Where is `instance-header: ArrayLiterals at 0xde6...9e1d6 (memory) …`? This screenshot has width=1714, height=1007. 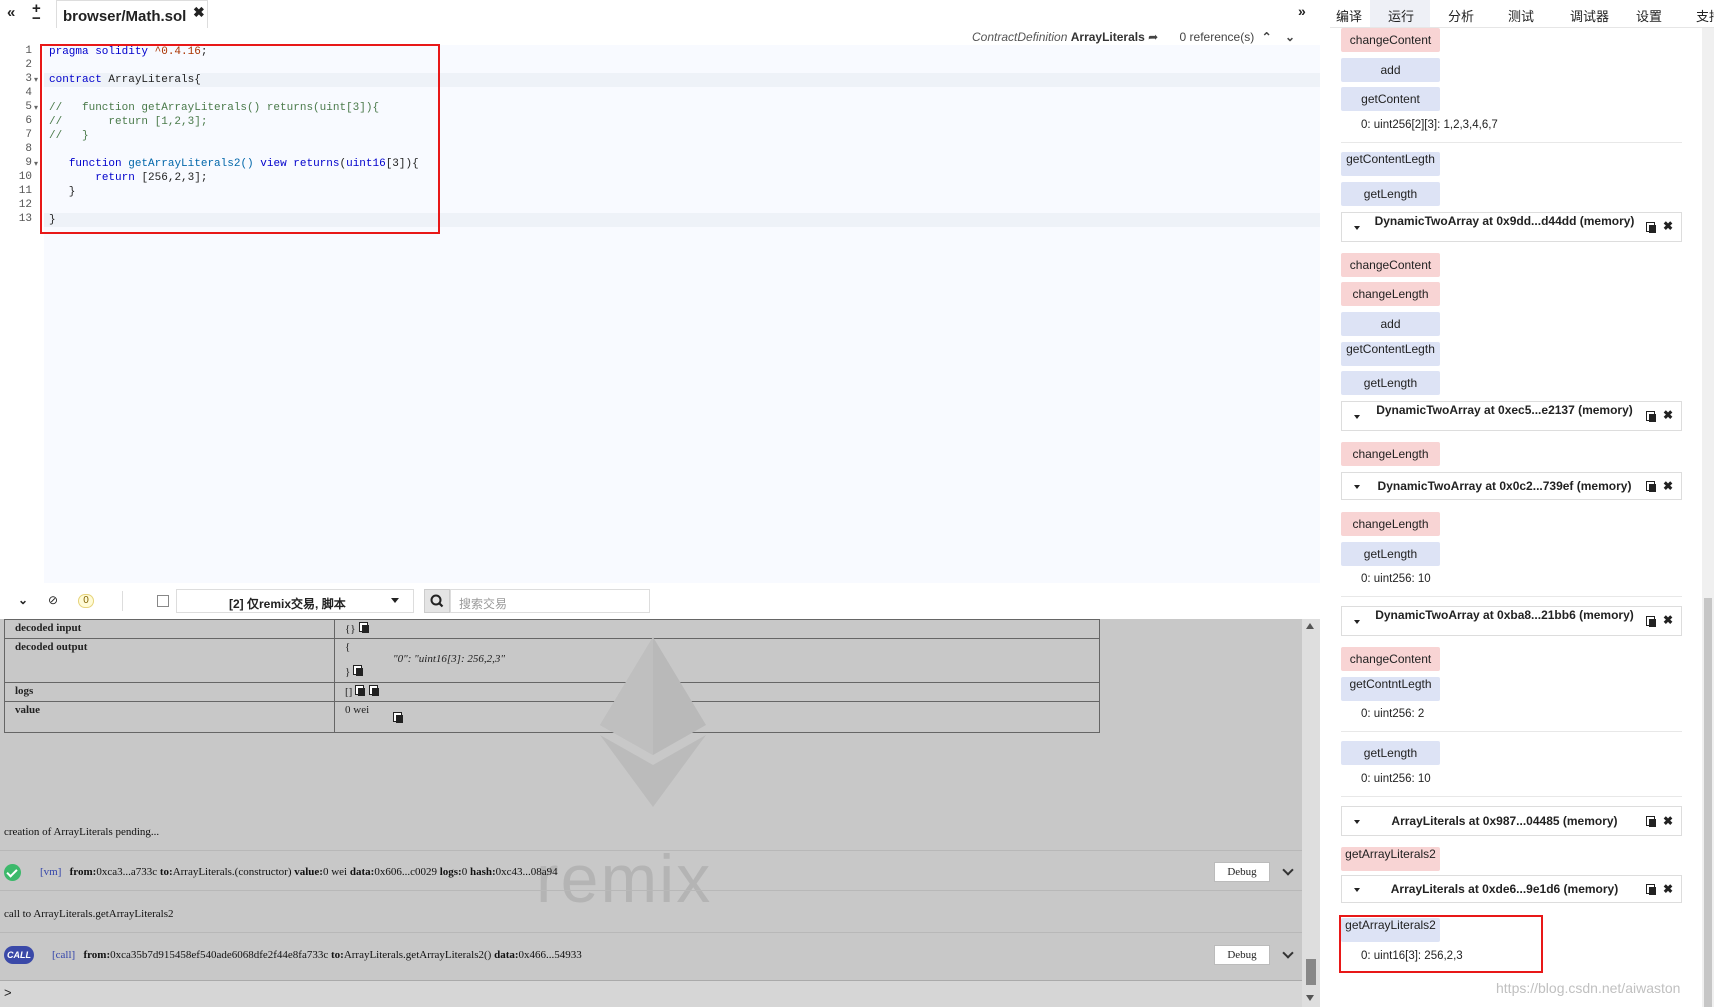
instance-header: ArrayLiterals at 0xde6...9e1d6 (memory) … is located at coordinates (1511, 889).